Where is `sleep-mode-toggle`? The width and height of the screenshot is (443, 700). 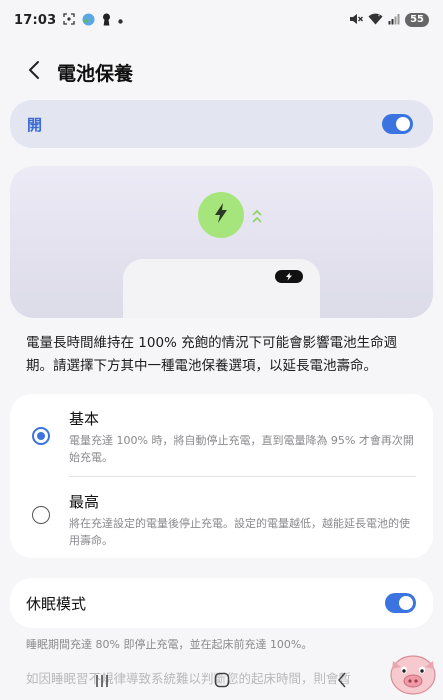
sleep-mode-toggle is located at coordinates (400, 603).